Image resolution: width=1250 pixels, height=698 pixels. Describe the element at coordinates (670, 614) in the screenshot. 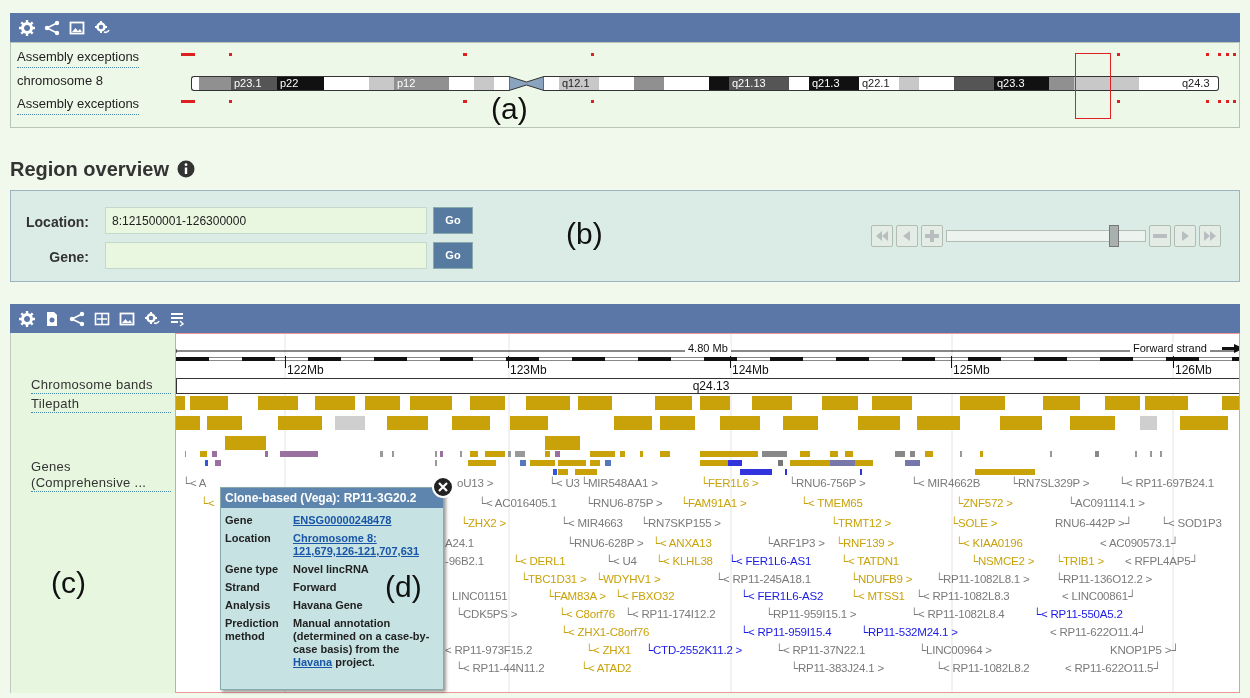

I see `gene-label: └< RP11-174I12.2` at that location.